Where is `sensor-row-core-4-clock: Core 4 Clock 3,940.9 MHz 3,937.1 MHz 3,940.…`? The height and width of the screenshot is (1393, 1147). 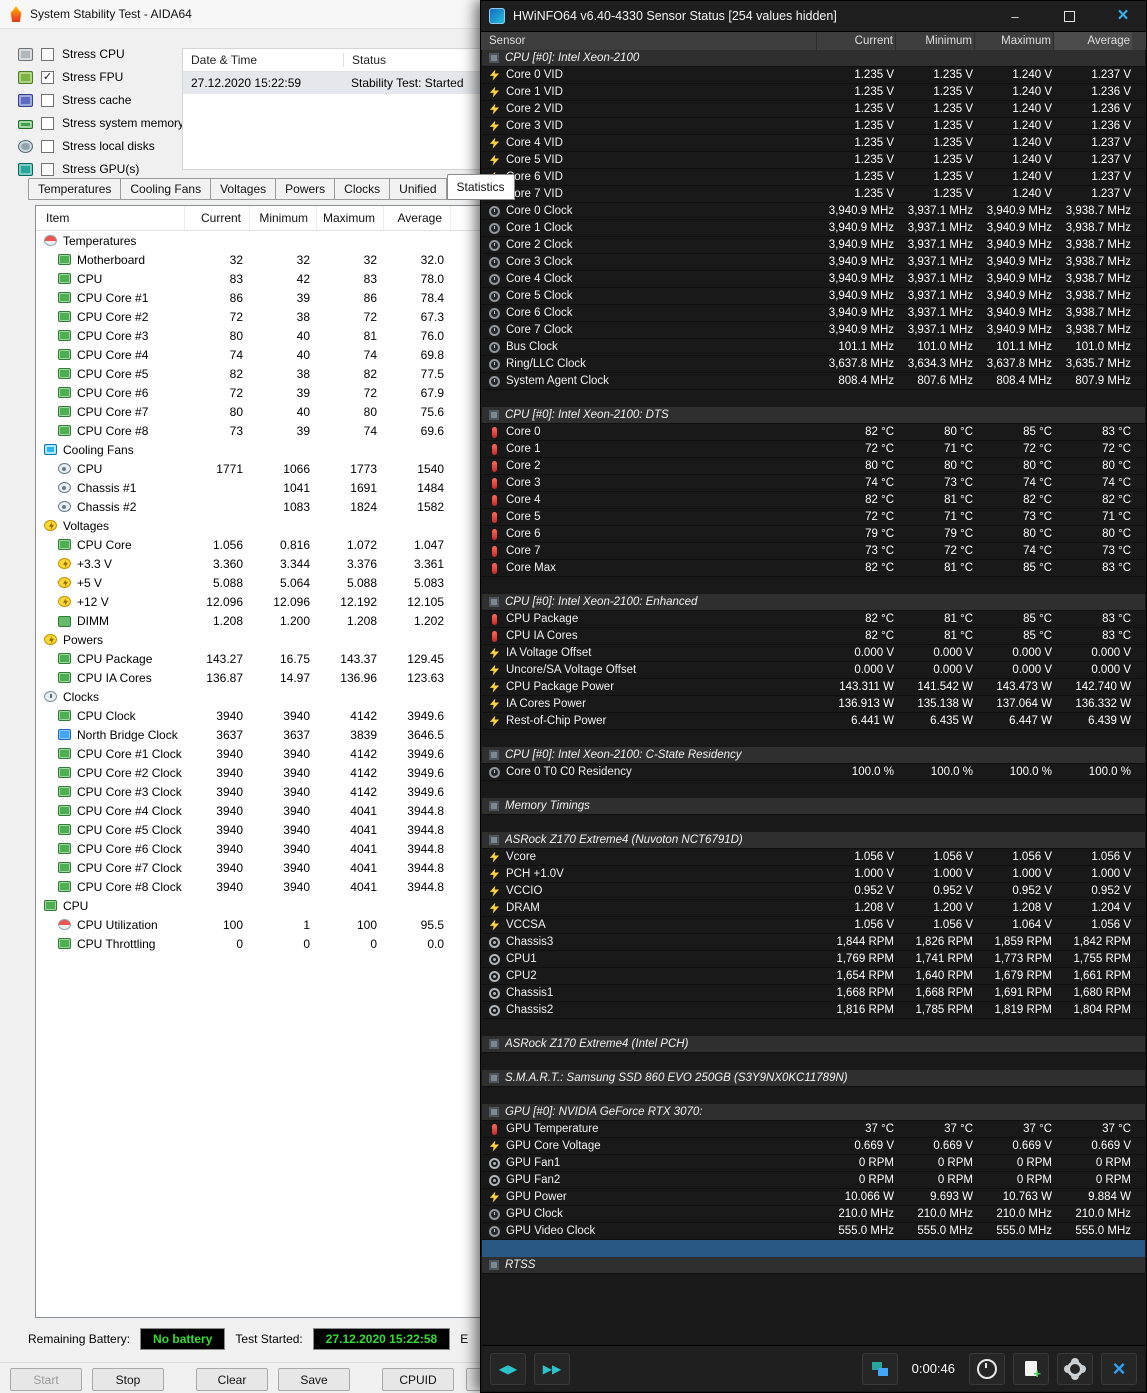 sensor-row-core-4-clock: Core 4 Clock 3,940.9 MHz 3,937.1 MHz 3,940.… is located at coordinates (813, 279).